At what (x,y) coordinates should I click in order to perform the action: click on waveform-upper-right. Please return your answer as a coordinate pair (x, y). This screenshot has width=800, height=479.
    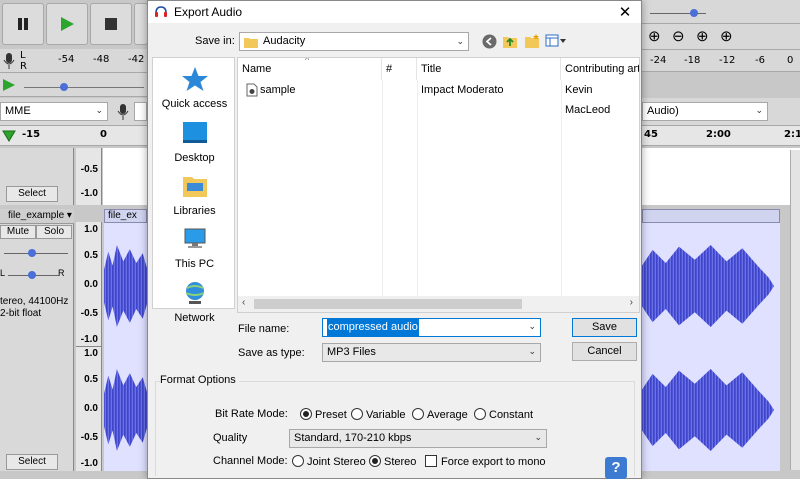
    Looking at the image, I should click on (721, 176).